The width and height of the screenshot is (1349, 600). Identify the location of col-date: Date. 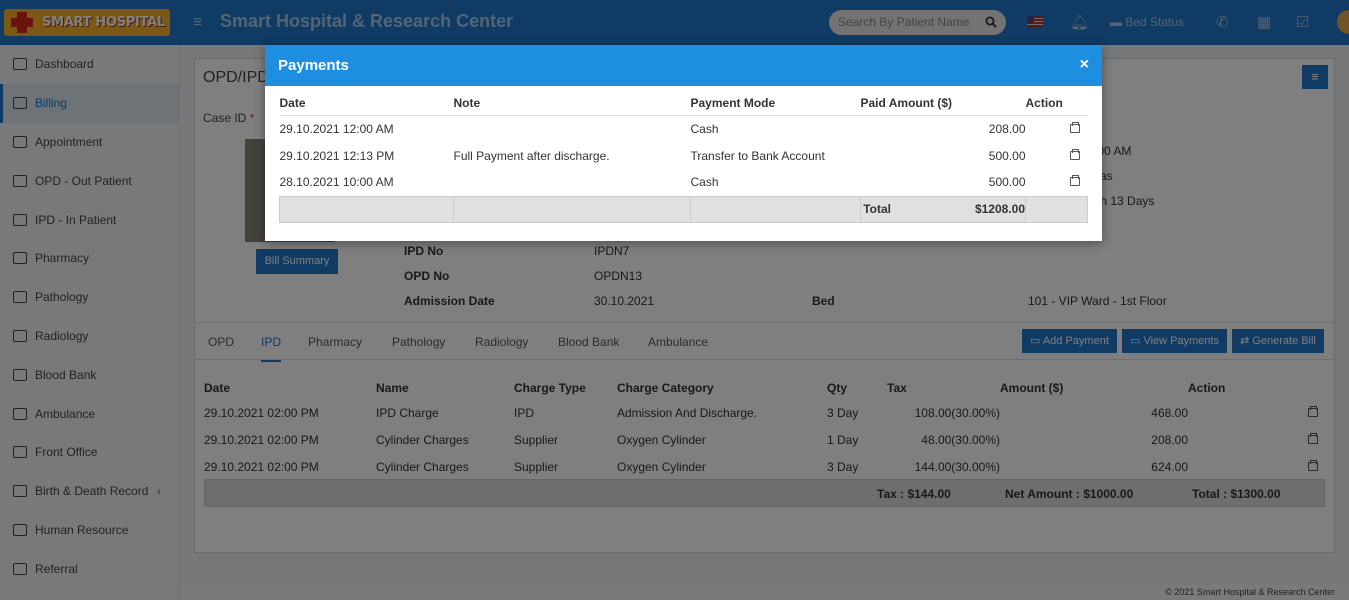
(366, 103).